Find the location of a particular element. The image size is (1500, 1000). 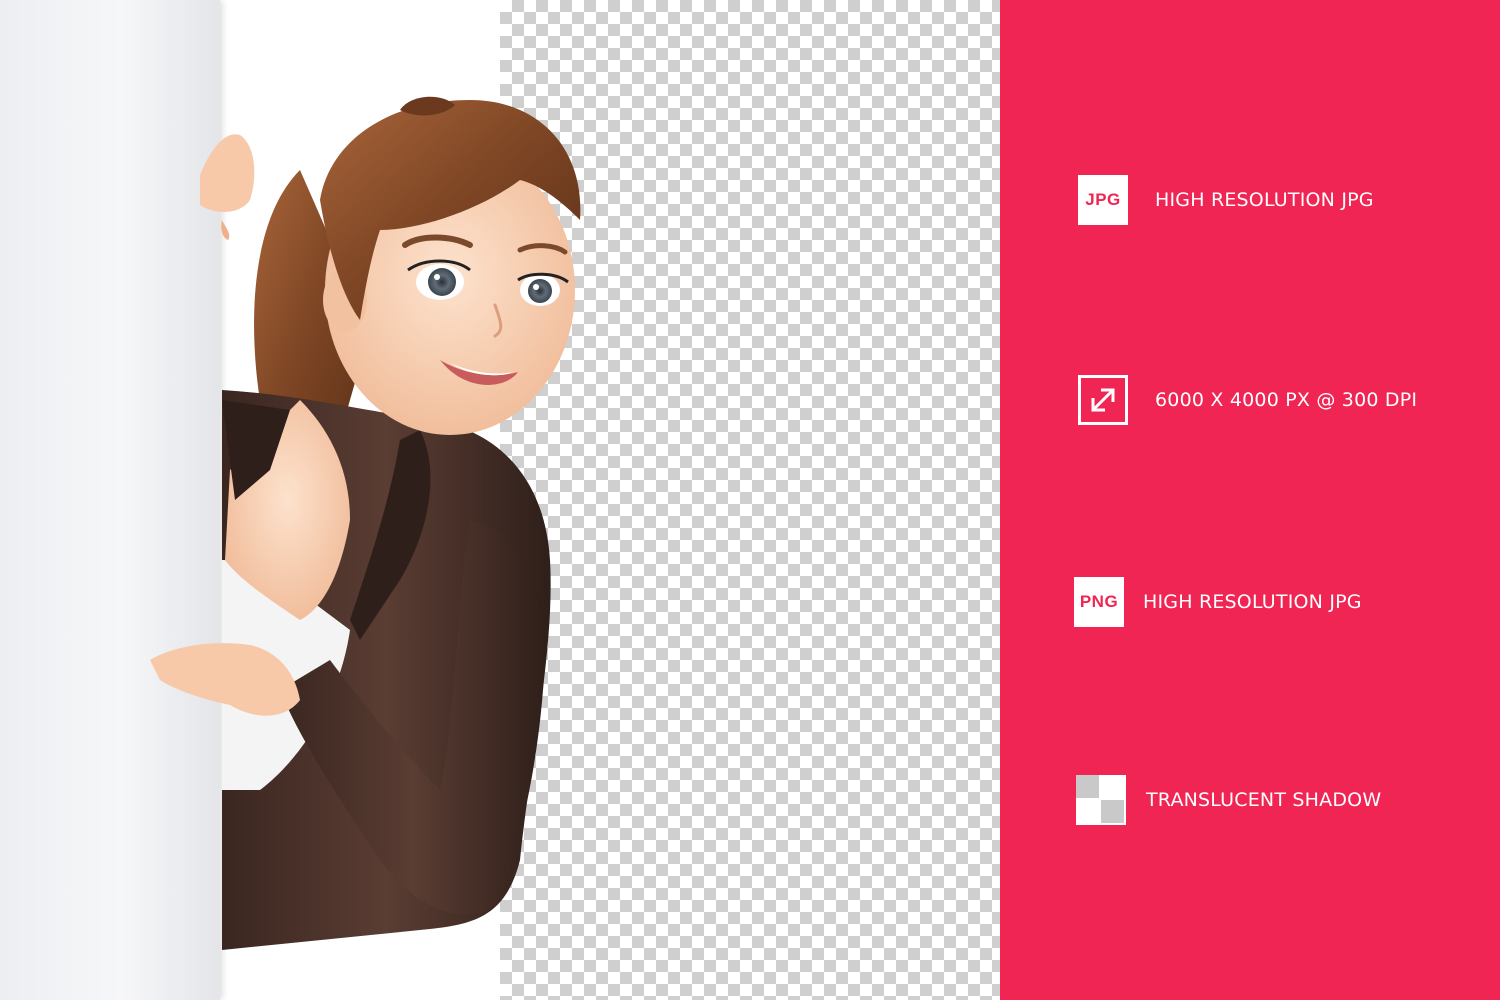

left-eye-glint is located at coordinates (437, 277).